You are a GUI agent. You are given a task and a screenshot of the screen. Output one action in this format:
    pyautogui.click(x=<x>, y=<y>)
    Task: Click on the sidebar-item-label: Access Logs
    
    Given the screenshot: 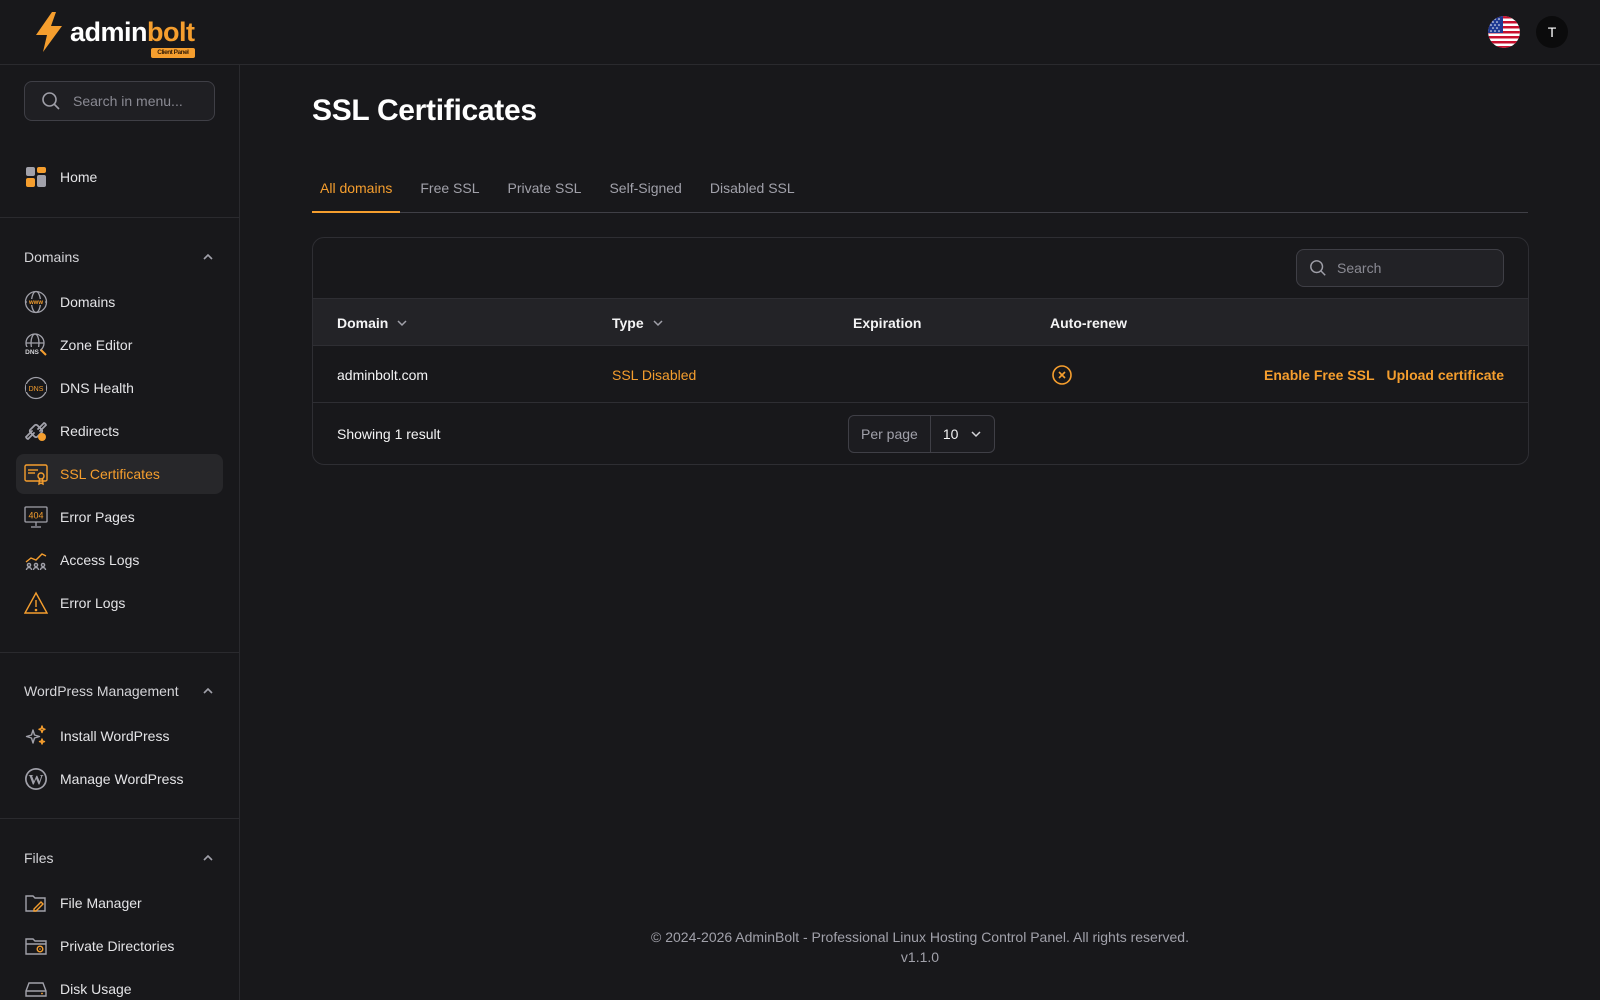 What is the action you would take?
    pyautogui.click(x=100, y=560)
    